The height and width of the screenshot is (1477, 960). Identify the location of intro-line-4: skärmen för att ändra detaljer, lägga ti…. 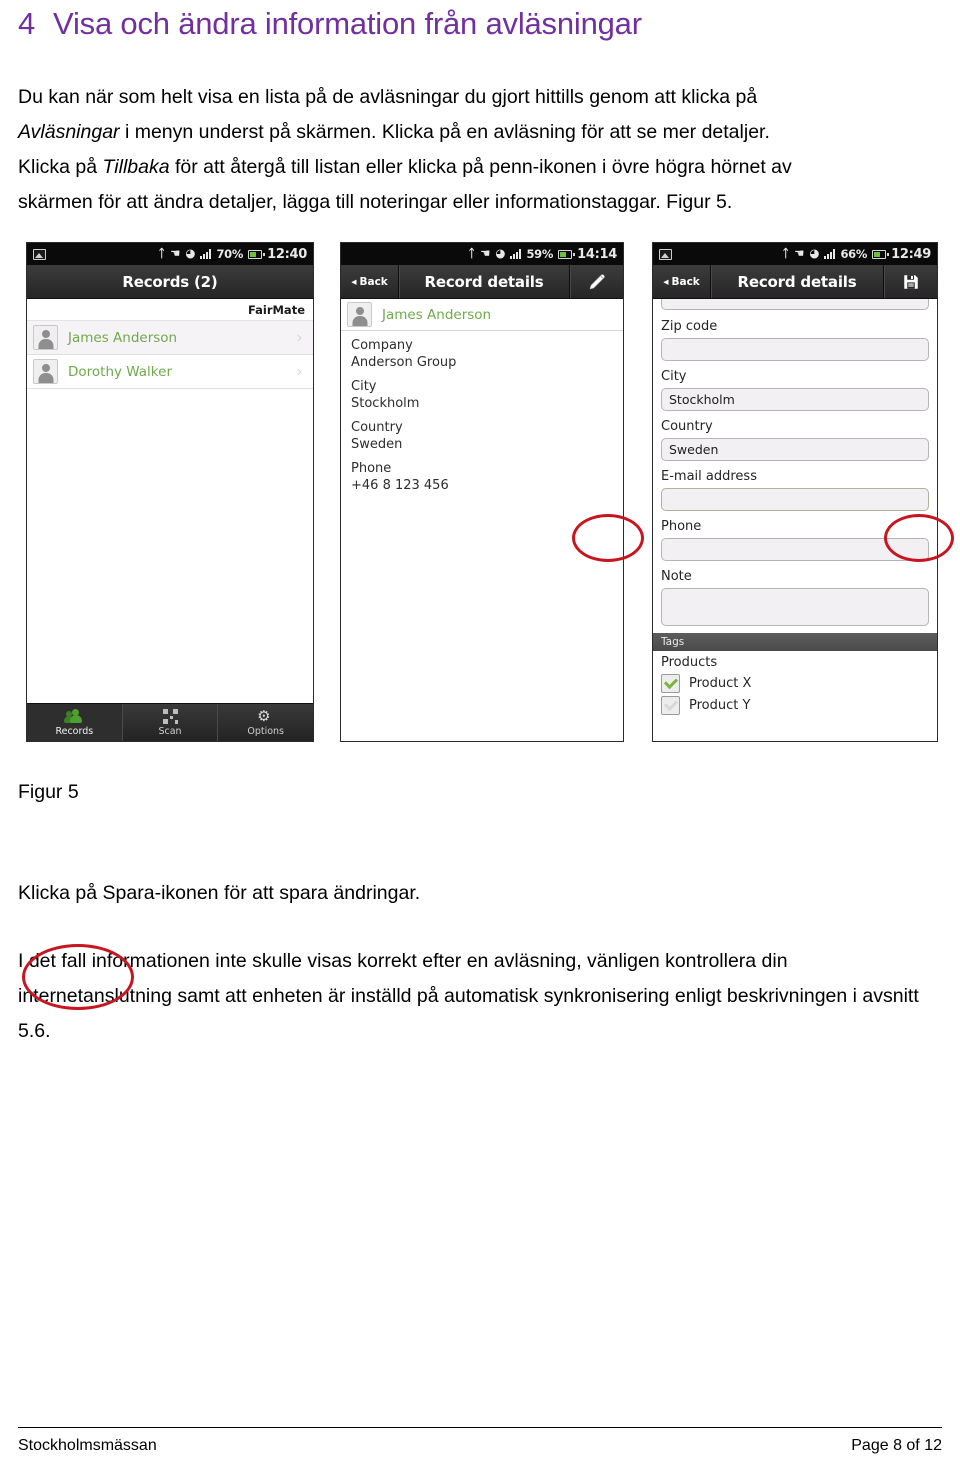
(375, 202).